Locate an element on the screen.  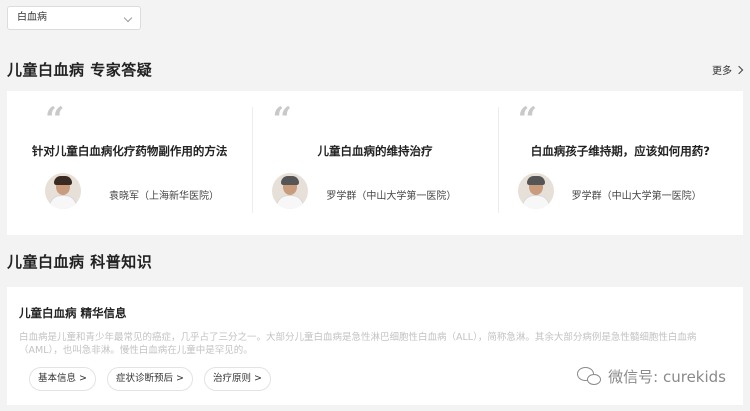
info-card-heading: 儿童白血病 精华信息 is located at coordinates (73, 313).